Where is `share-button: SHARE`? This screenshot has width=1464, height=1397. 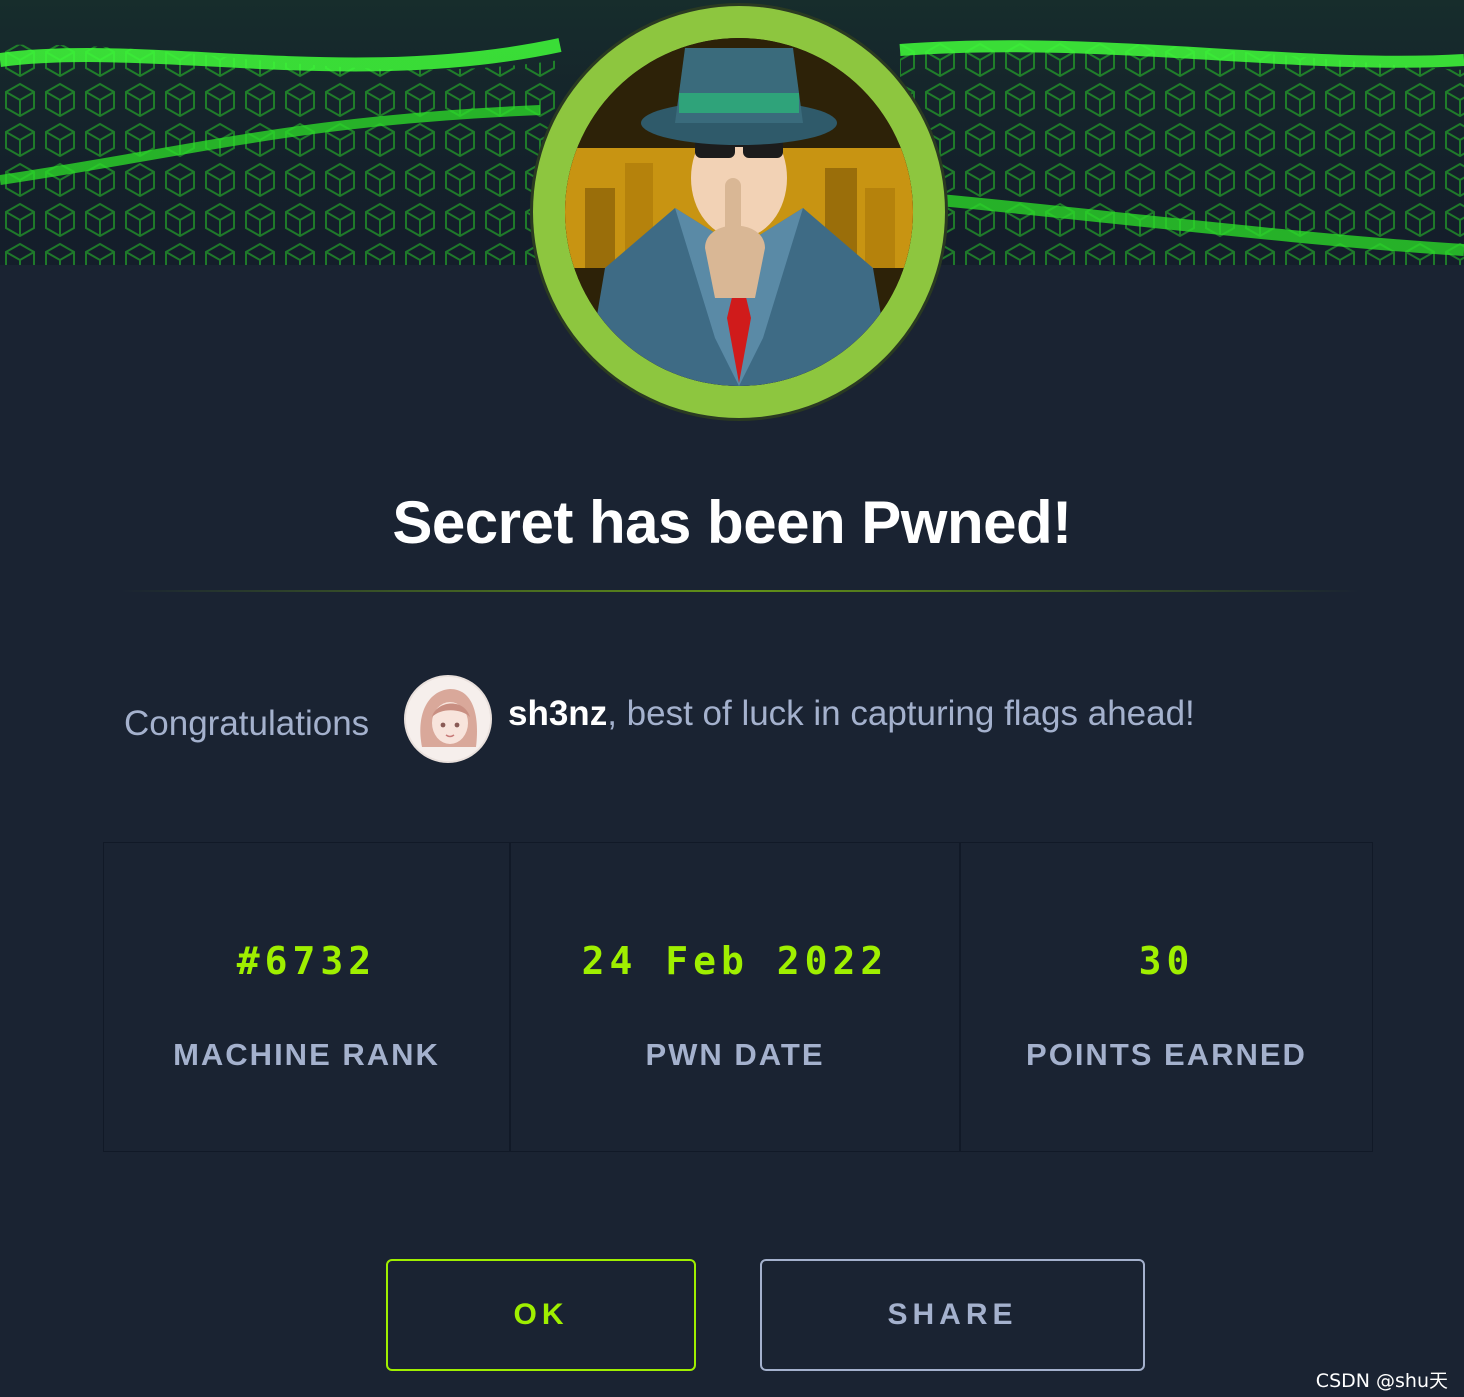
share-button: SHARE is located at coordinates (952, 1315).